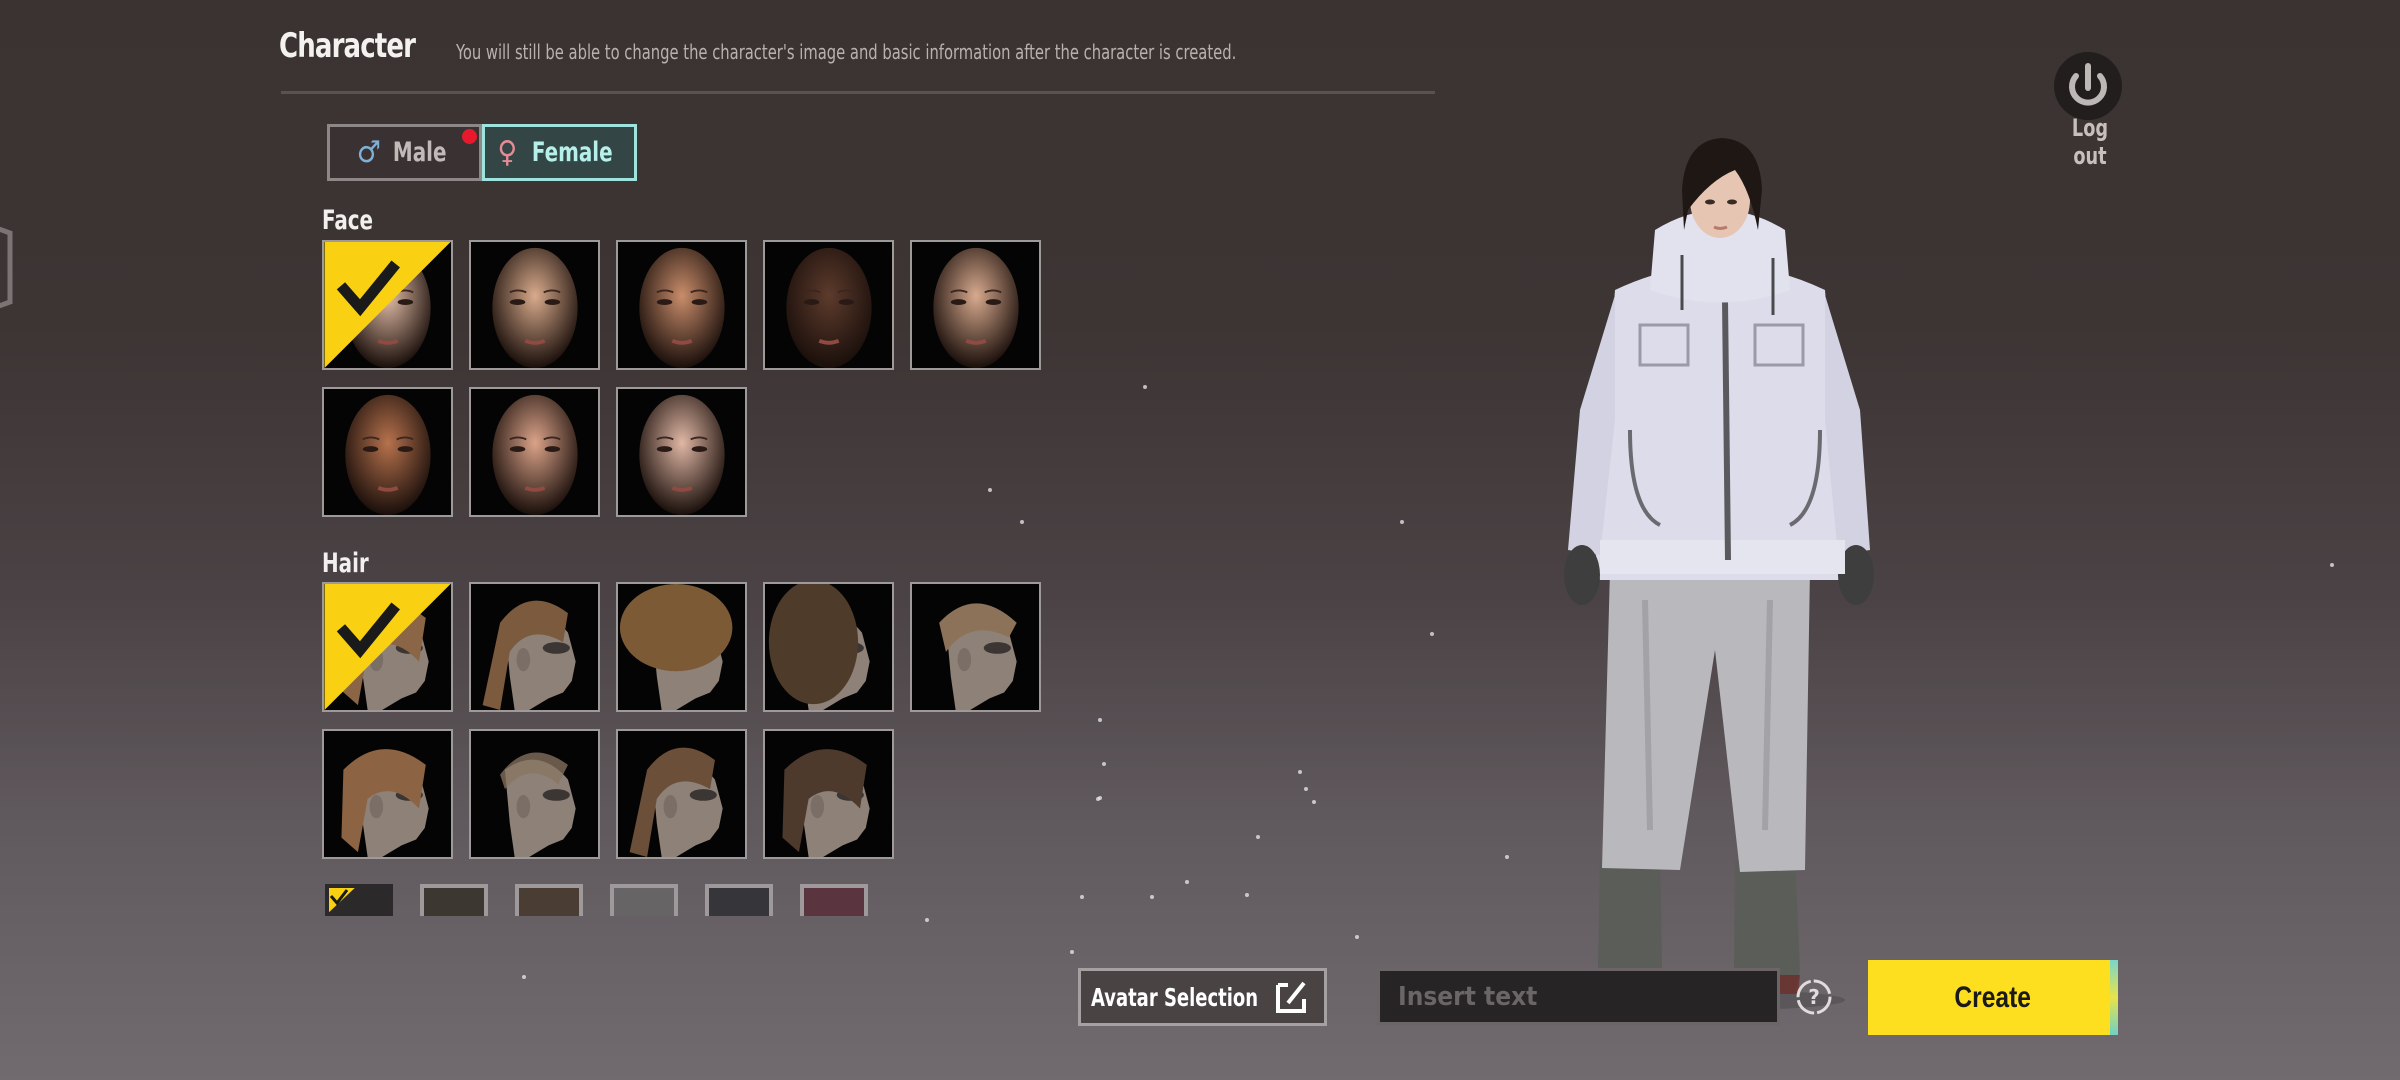 The width and height of the screenshot is (2400, 1080). What do you see at coordinates (572, 152) in the screenshot?
I see `tab-female-label: Female` at bounding box center [572, 152].